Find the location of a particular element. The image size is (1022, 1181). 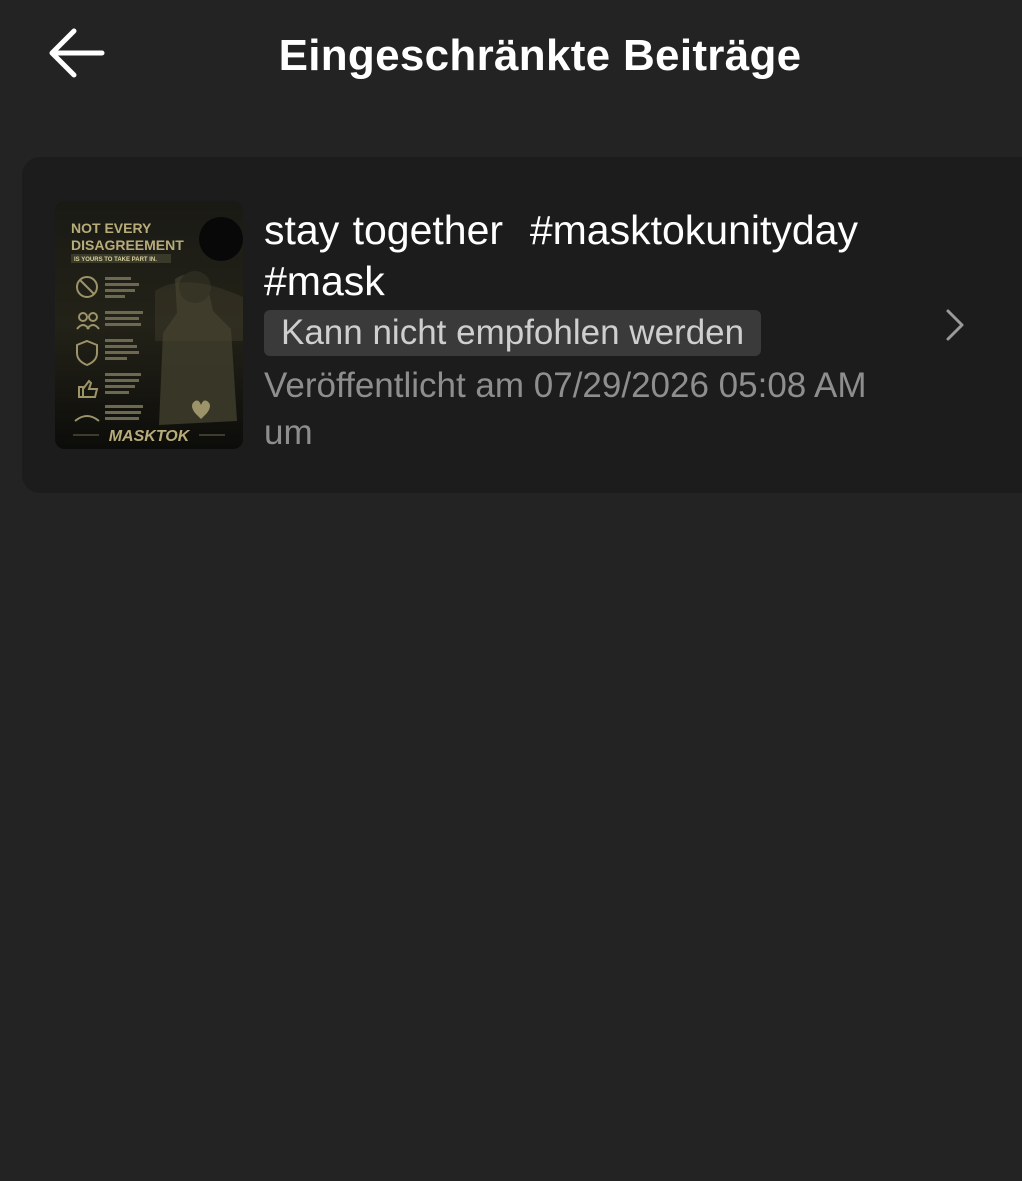

thumbnail-heading-2: DISAGREEMENT is located at coordinates (127, 245).